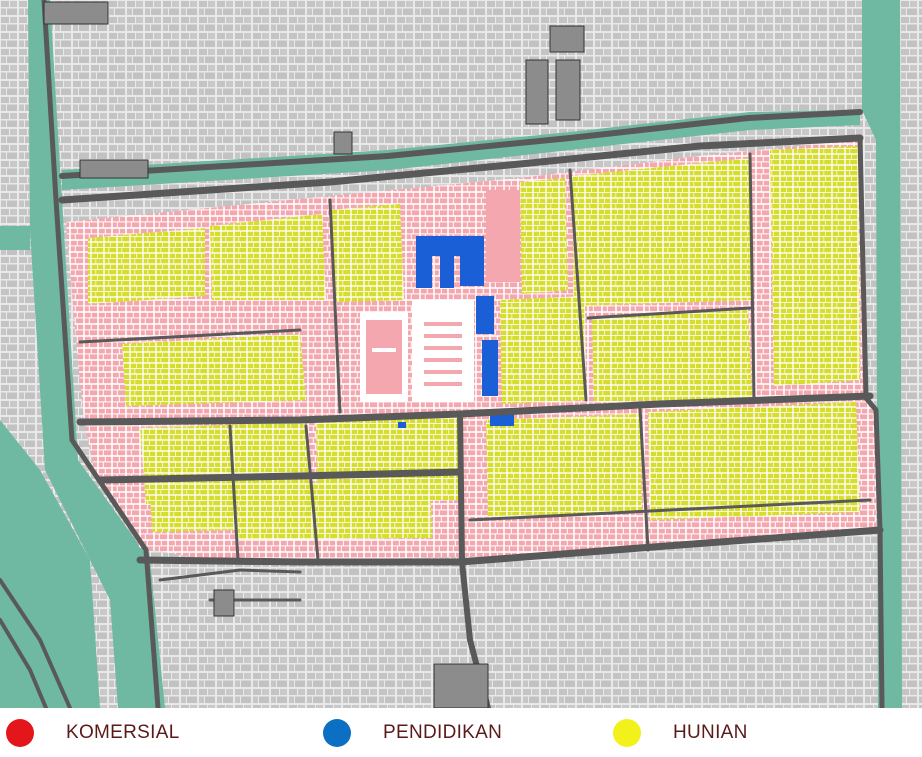 The image size is (922, 757). Describe the element at coordinates (443, 732) in the screenshot. I see `legend-label-pendidikan: PENDIDIKAN` at that location.